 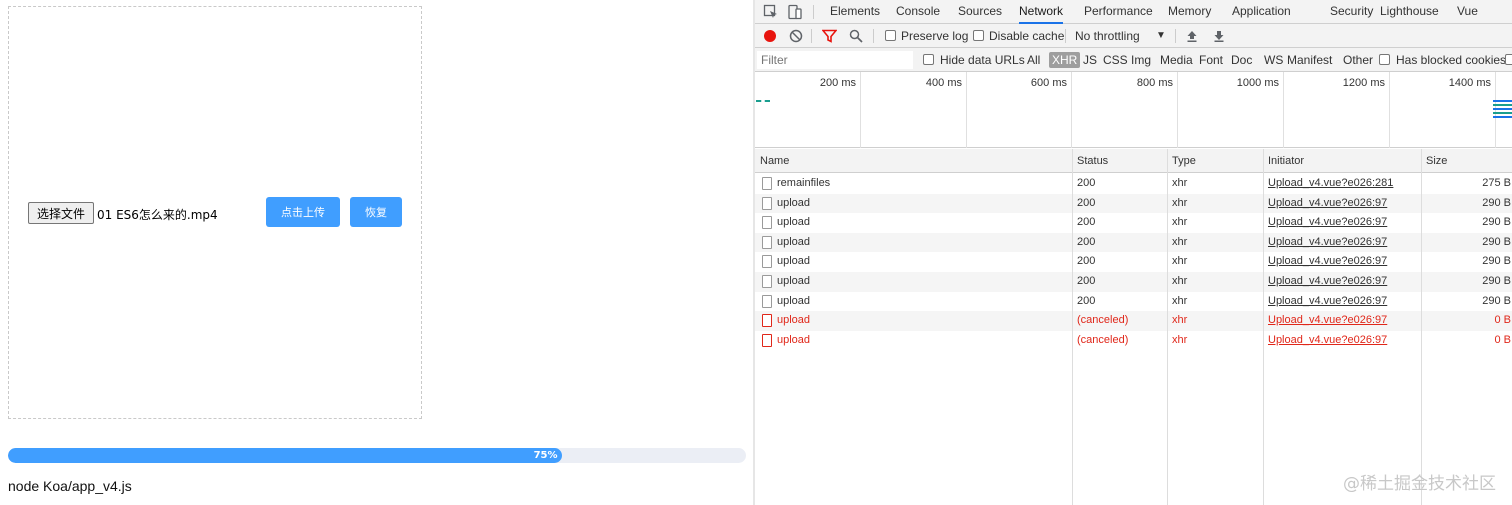 I want to click on has-blocked-cookies-checkbox, so click(x=1384, y=59).